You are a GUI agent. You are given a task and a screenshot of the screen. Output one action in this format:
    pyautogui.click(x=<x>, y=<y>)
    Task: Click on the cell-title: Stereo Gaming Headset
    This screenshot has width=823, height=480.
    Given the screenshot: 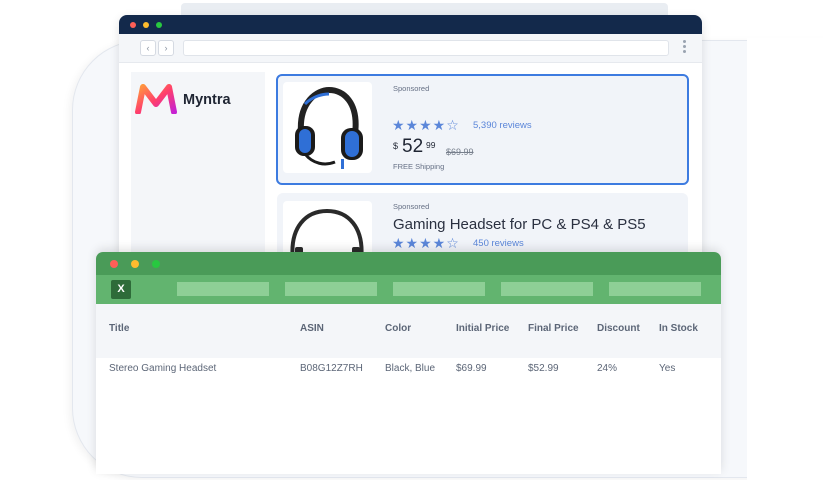 What is the action you would take?
    pyautogui.click(x=162, y=368)
    